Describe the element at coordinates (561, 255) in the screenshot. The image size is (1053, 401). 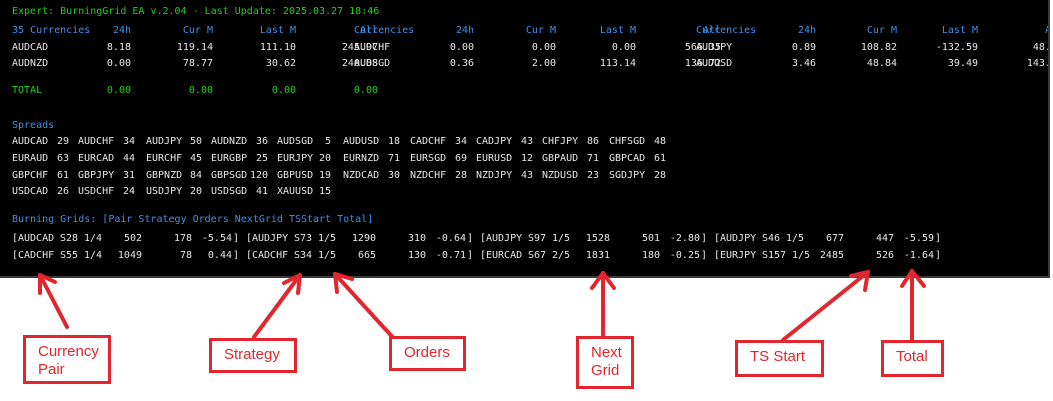
I see `grid-orders: 2/5` at that location.